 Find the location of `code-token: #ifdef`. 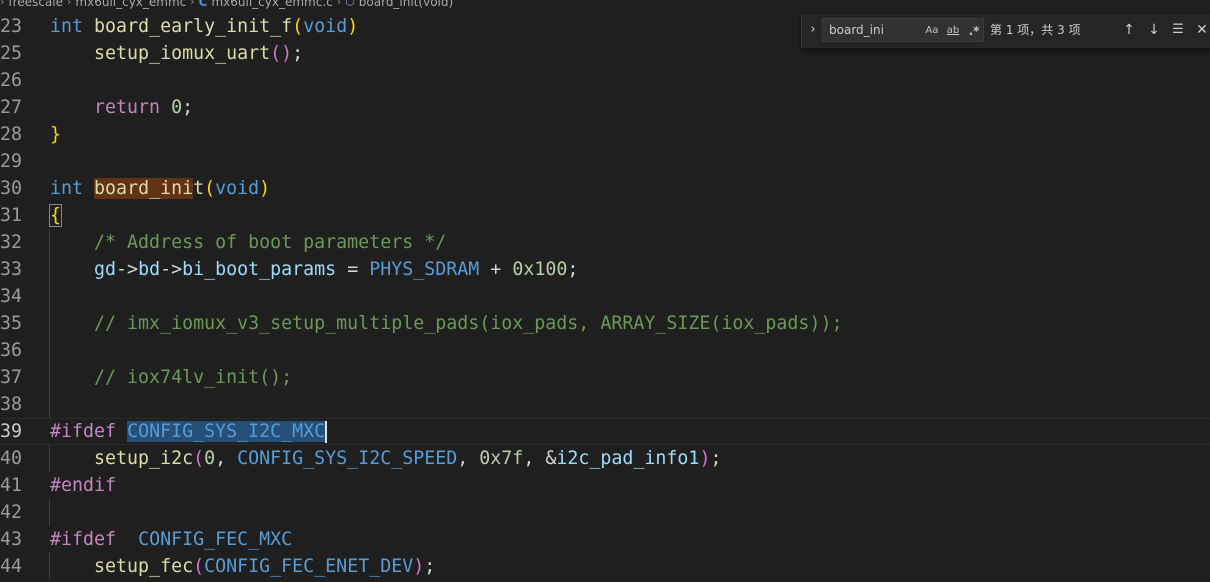

code-token: #ifdef is located at coordinates (83, 539).